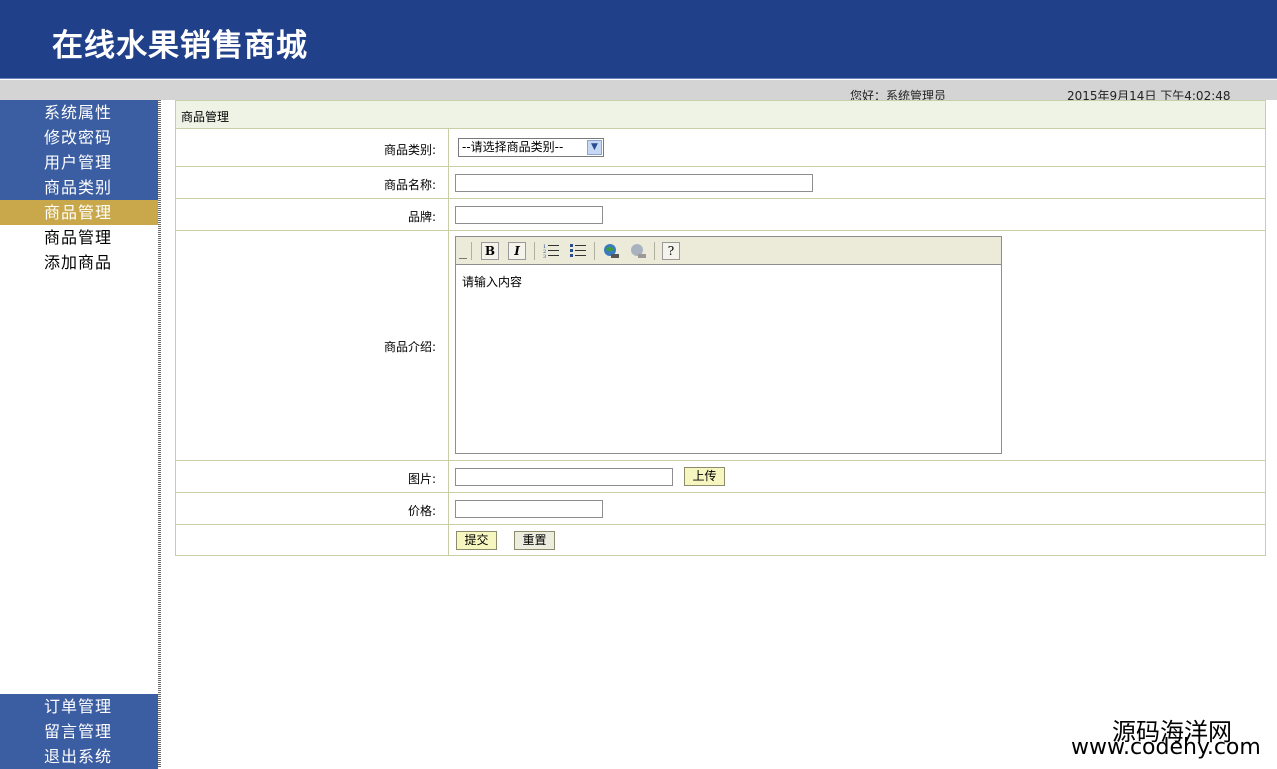  I want to click on product-name-input, so click(634, 183).